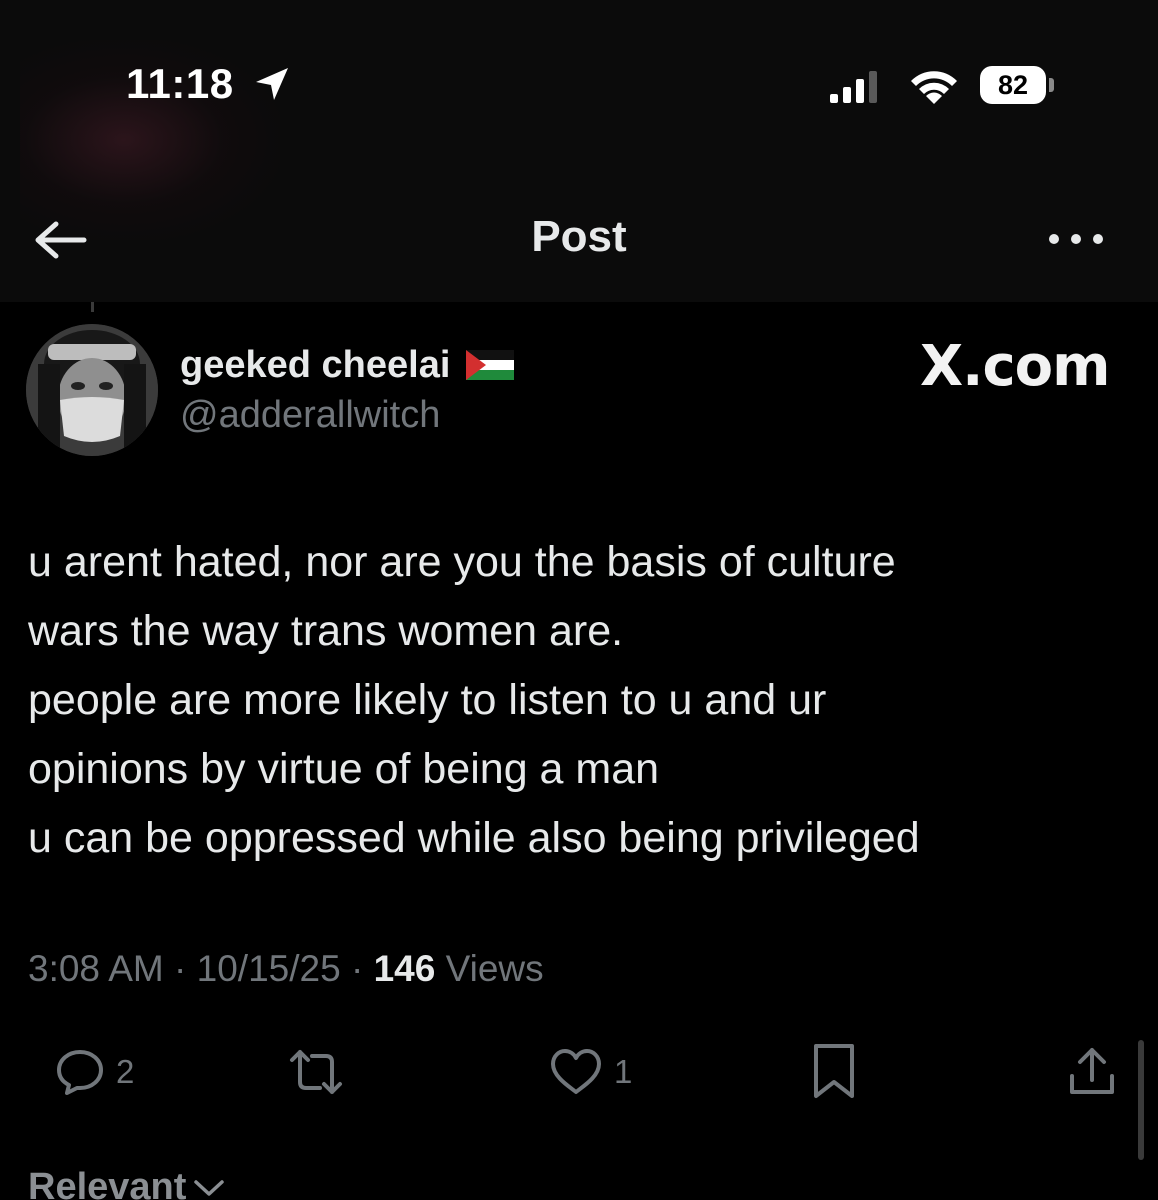 This screenshot has height=1200, width=1158. Describe the element at coordinates (344, 769) in the screenshot. I see `post-text-line: opinions by virtue of being a man` at that location.